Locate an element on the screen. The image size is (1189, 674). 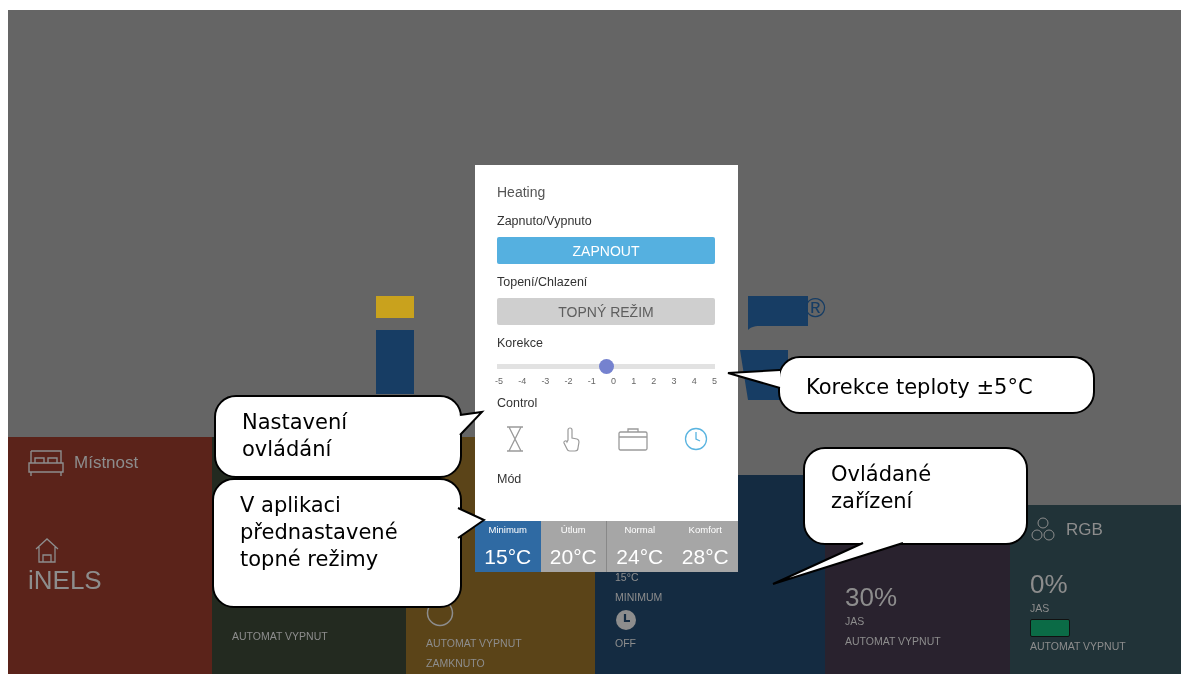
field-label: Korekce is located at coordinates (520, 343).